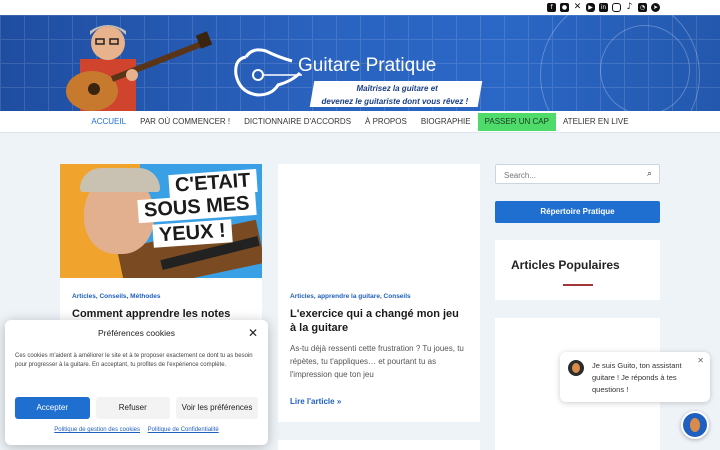 The width and height of the screenshot is (720, 450). Describe the element at coordinates (616, 7) in the screenshot. I see `instagram-icon` at that location.